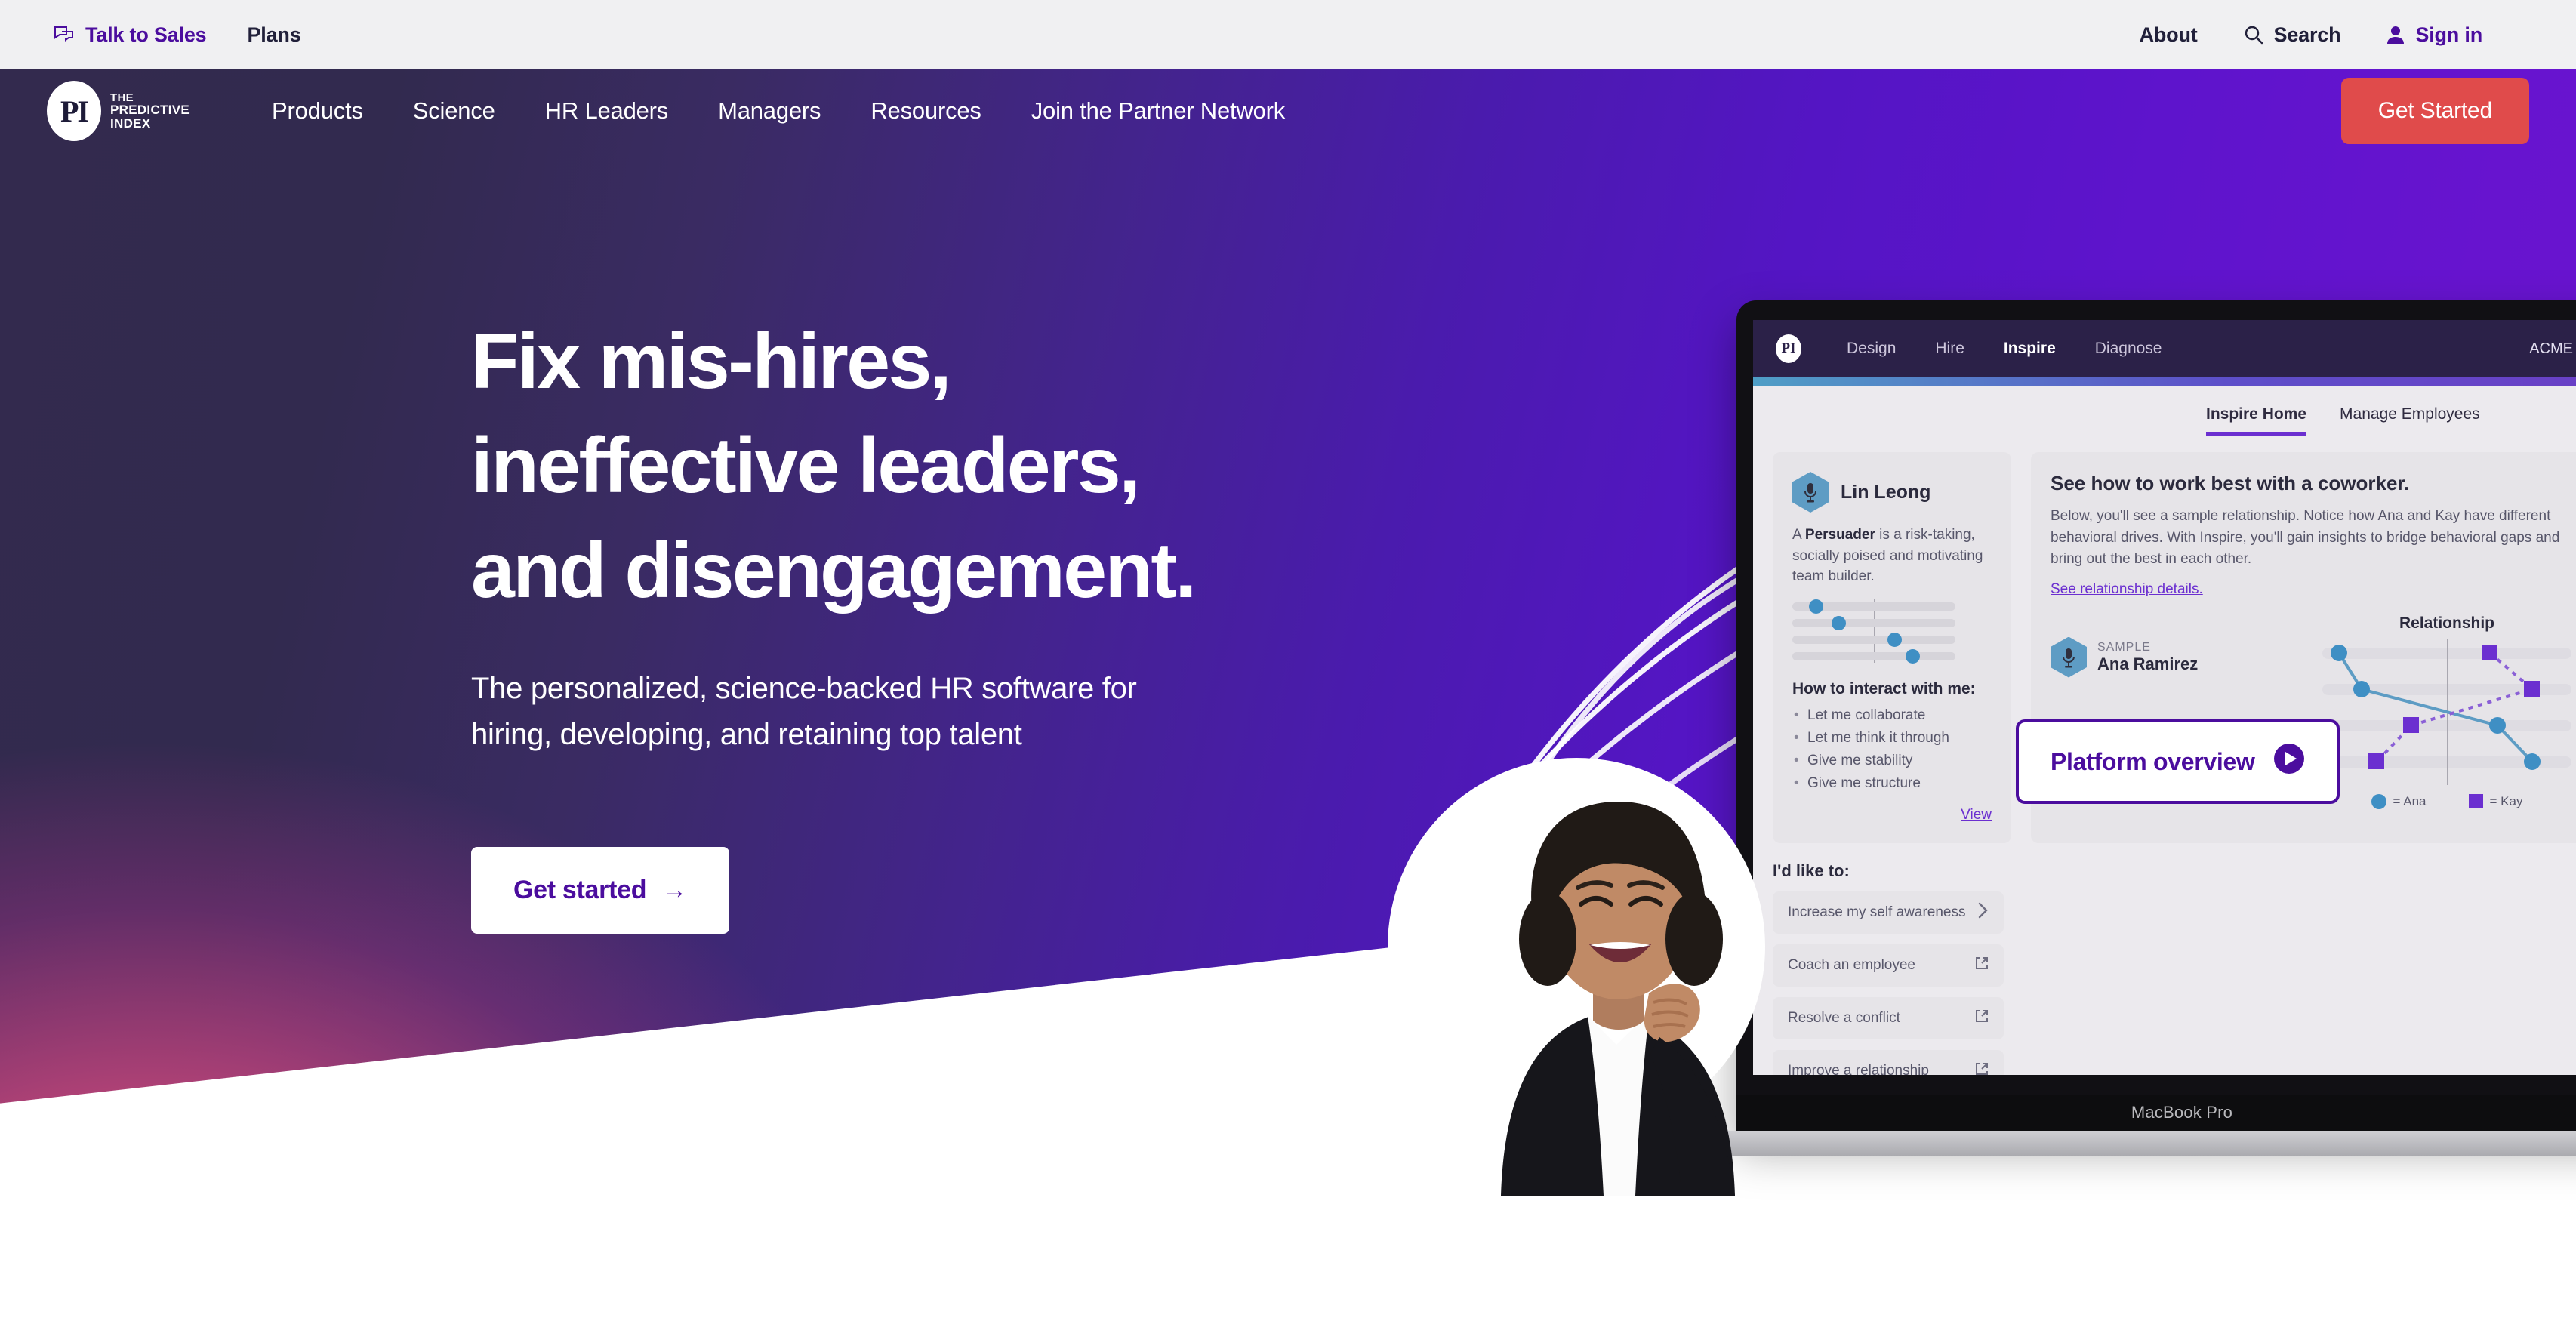 Image resolution: width=2576 pixels, height=1324 pixels. I want to click on search-button: Search, so click(2292, 35).